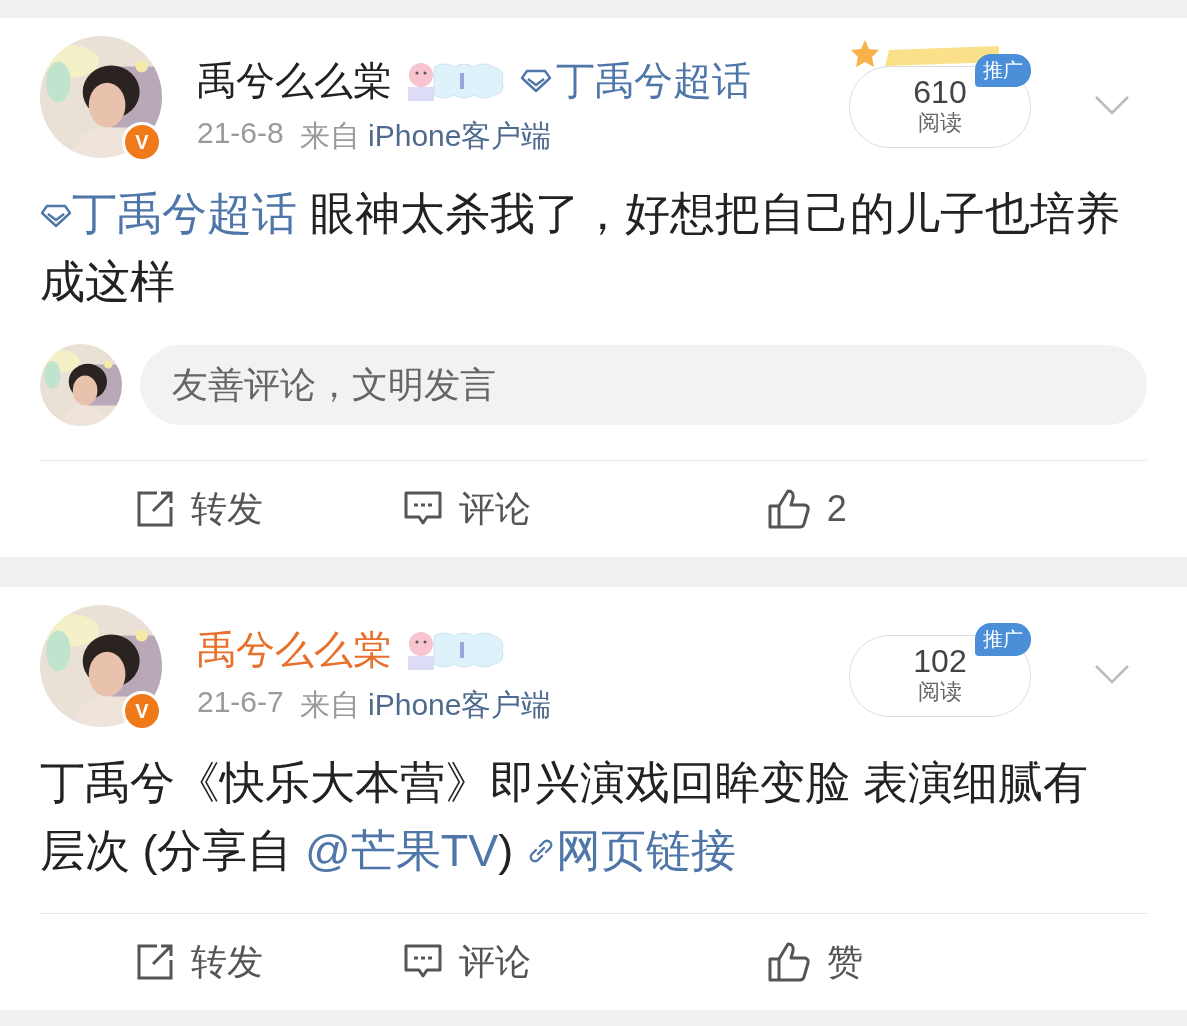  What do you see at coordinates (240, 133) in the screenshot?
I see `post-date: 21-6-8` at bounding box center [240, 133].